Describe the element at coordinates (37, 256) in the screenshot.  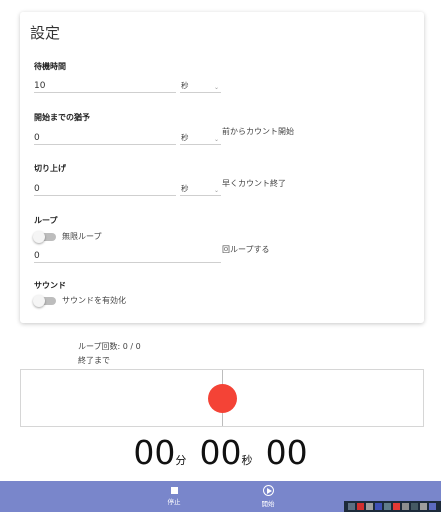
I see `loop-count-value: 0` at that location.